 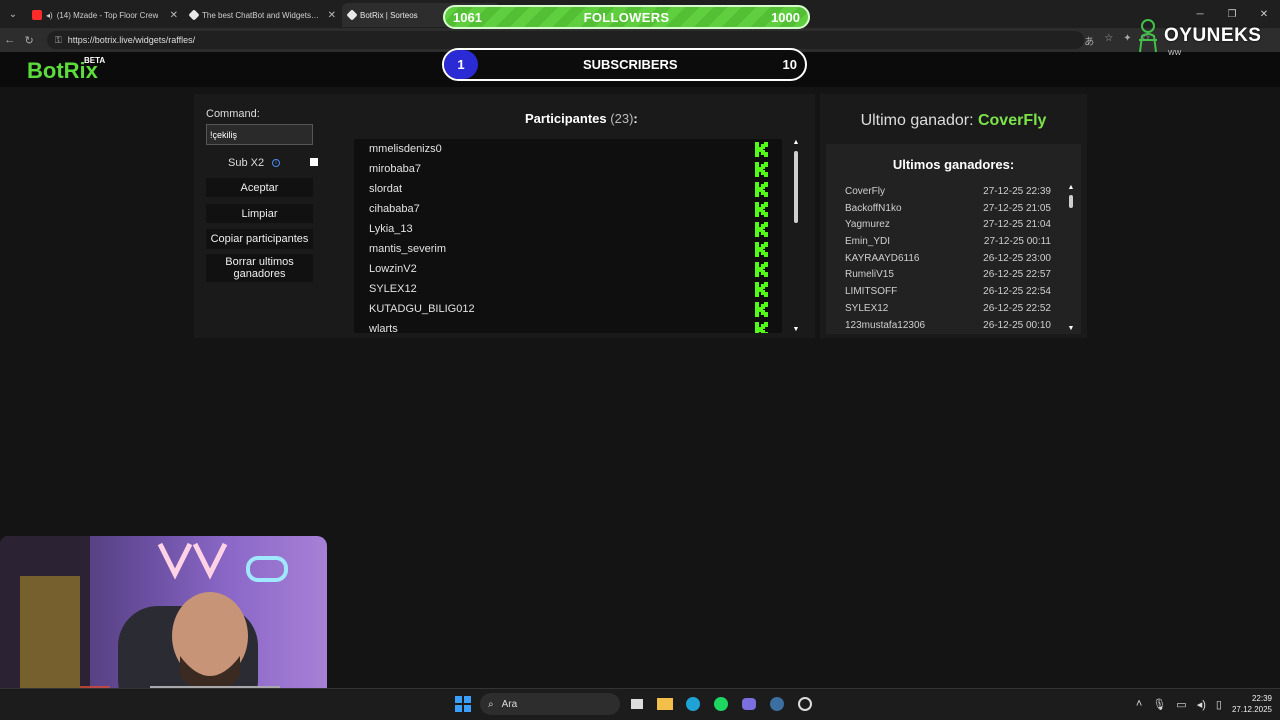 I want to click on participants-count: (23), so click(x=622, y=118).